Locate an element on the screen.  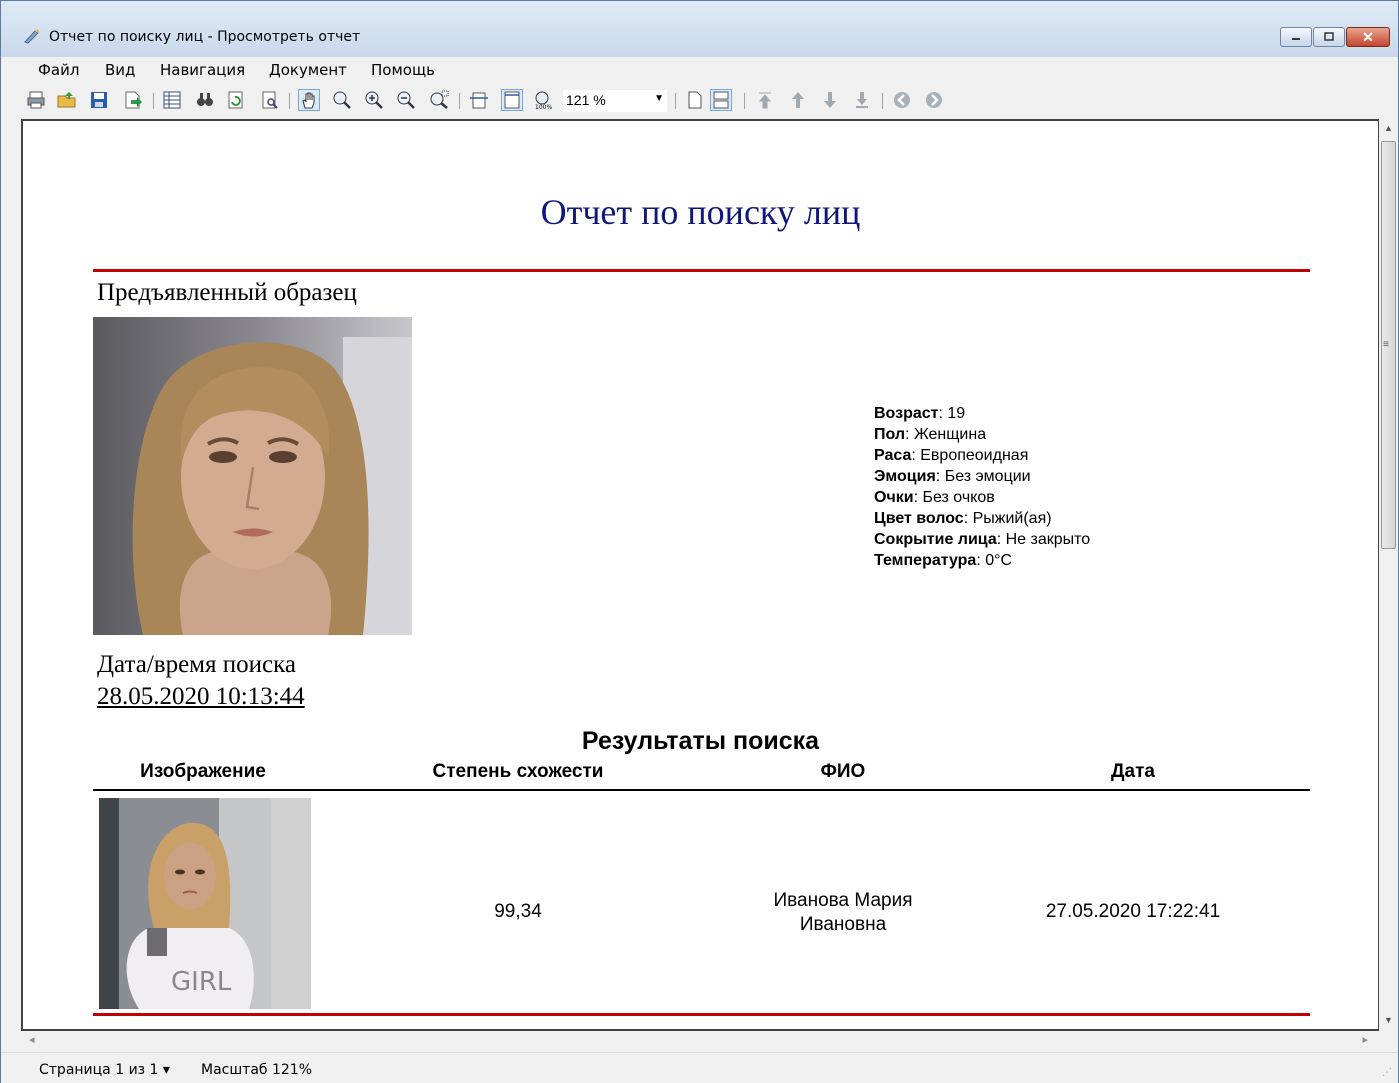
hand-icon is located at coordinates (308, 100).